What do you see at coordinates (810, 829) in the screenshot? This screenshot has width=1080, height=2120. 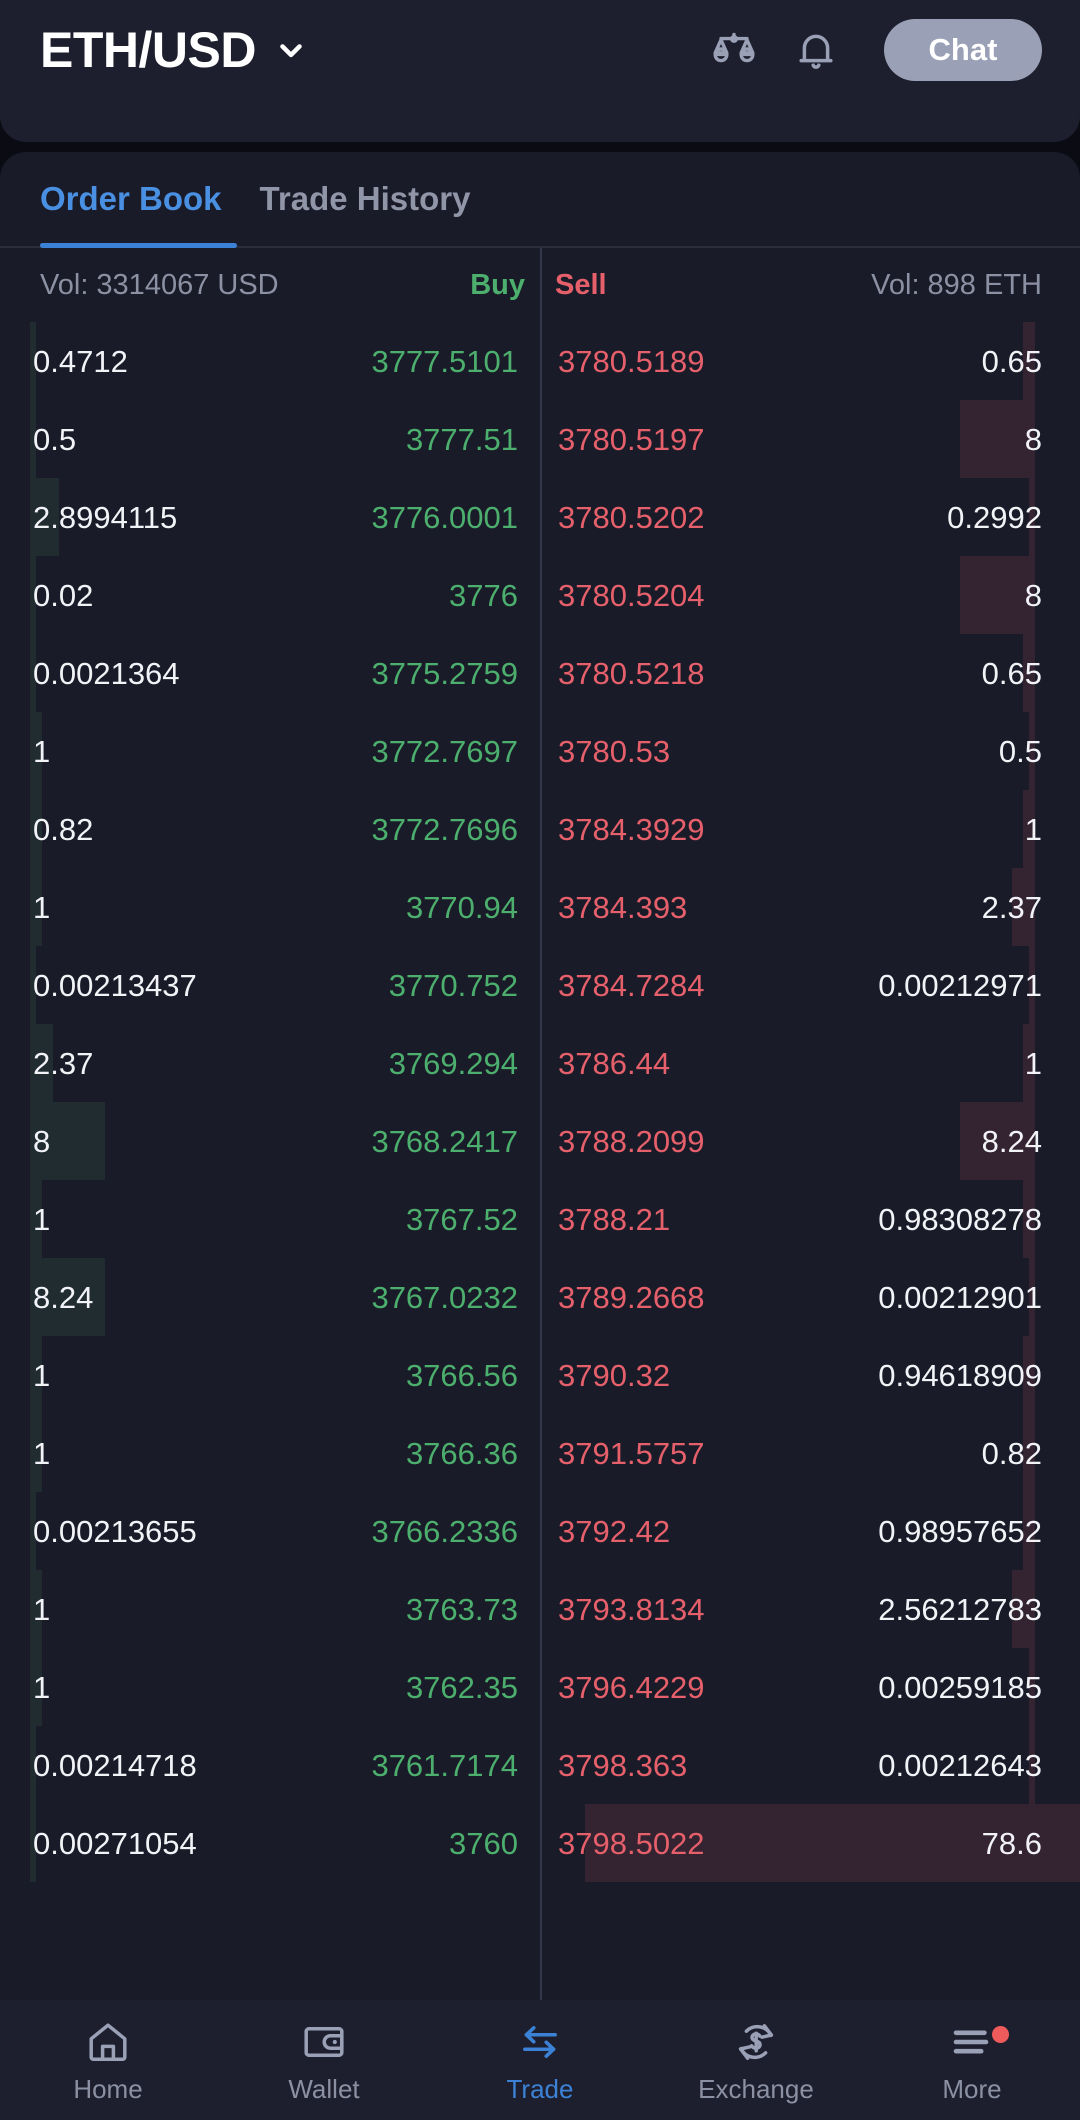 I see `ask-cell-group: 3784.3929 1` at bounding box center [810, 829].